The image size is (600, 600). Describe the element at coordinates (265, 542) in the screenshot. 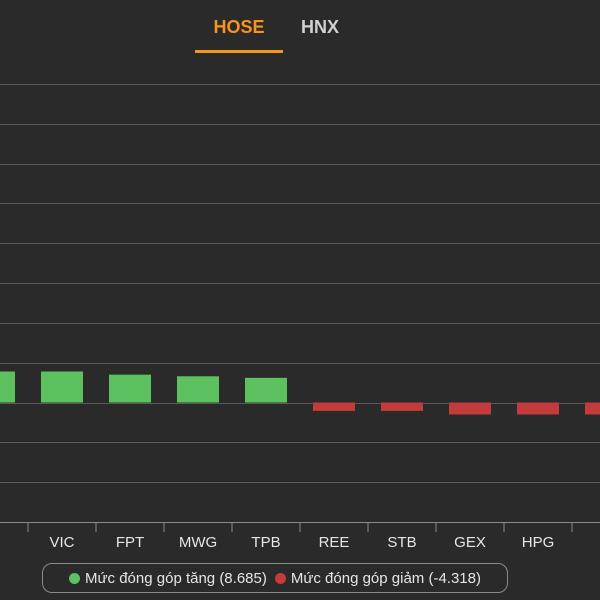

I see `x-tick-label: TPB` at that location.